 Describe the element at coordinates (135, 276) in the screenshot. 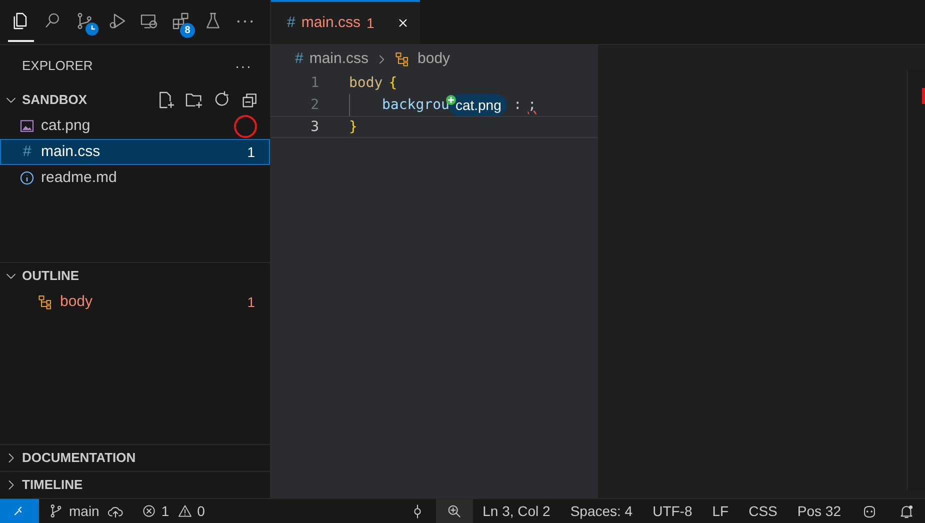

I see `section-header: OUTLINE` at that location.